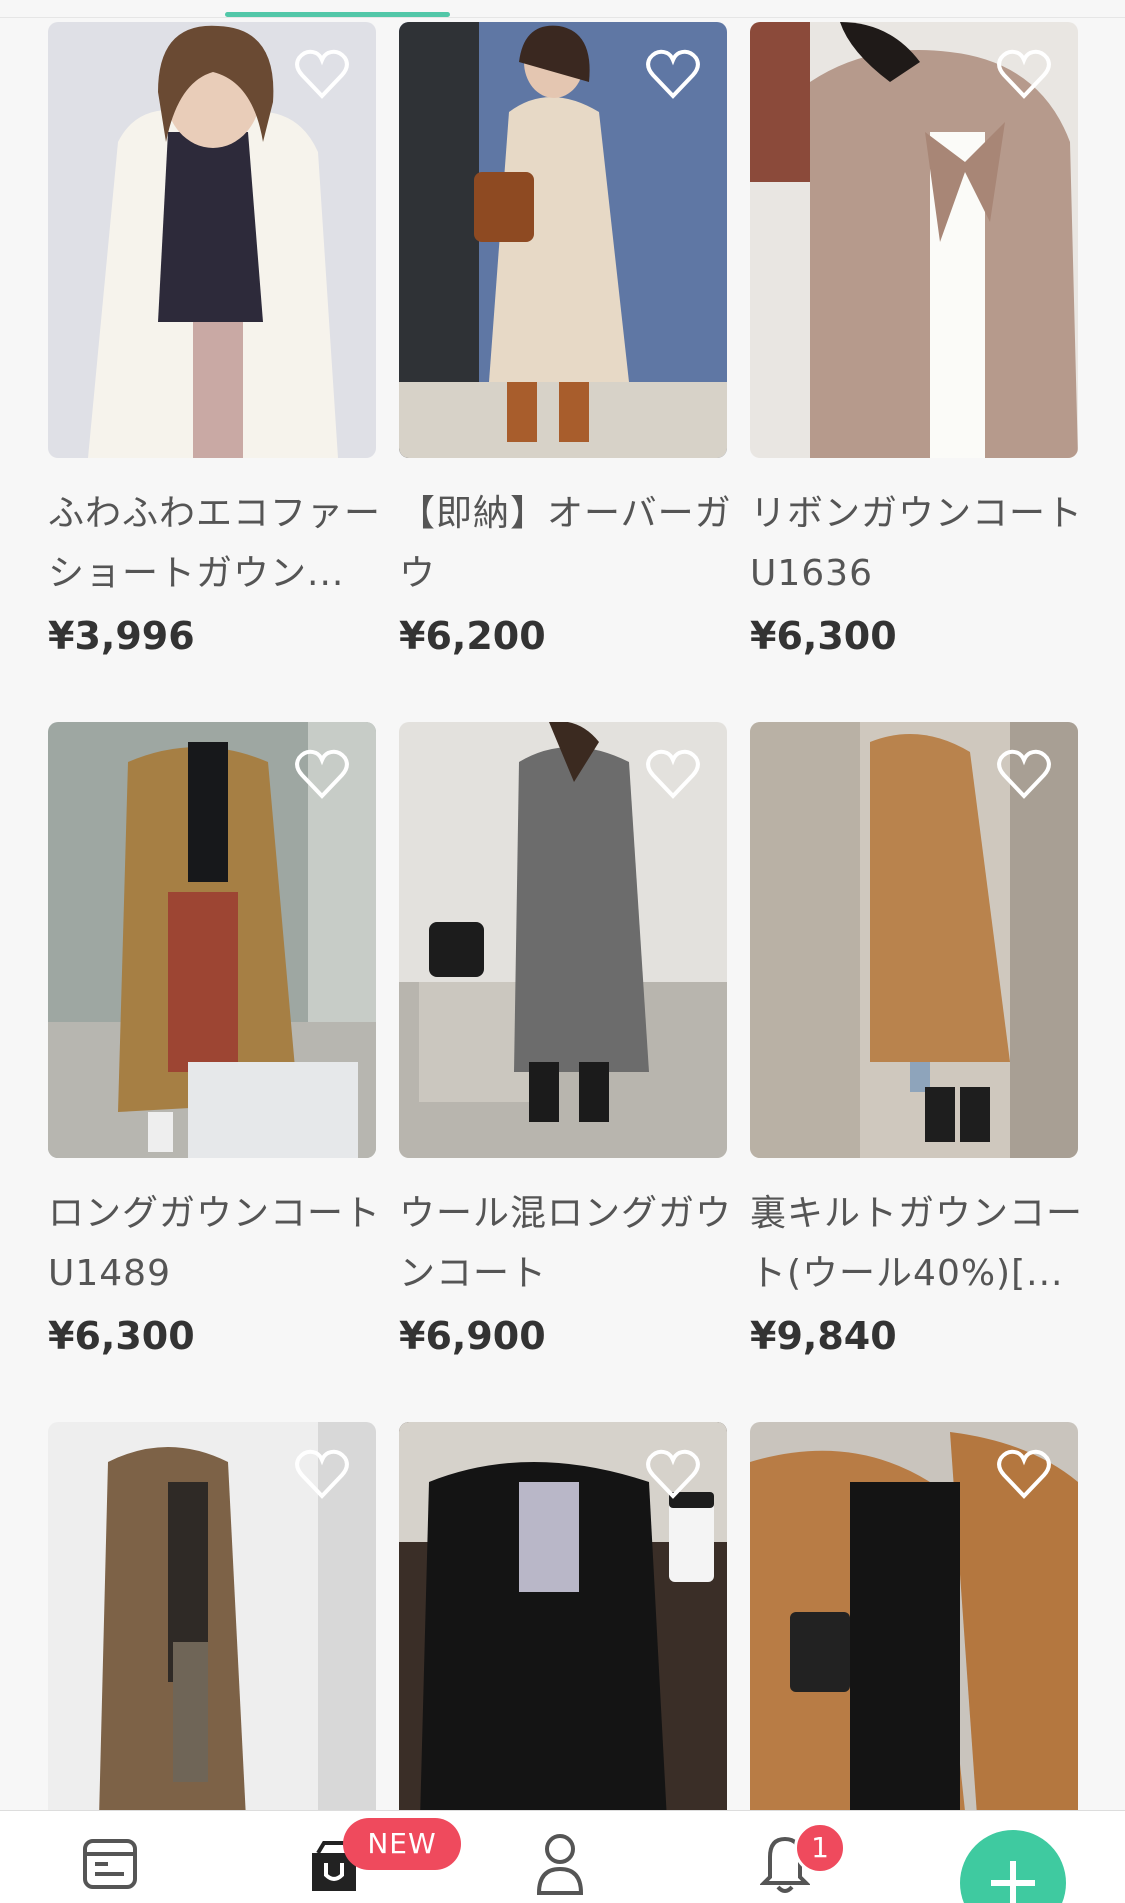  What do you see at coordinates (1013, 1882) in the screenshot?
I see `plus-icon` at bounding box center [1013, 1882].